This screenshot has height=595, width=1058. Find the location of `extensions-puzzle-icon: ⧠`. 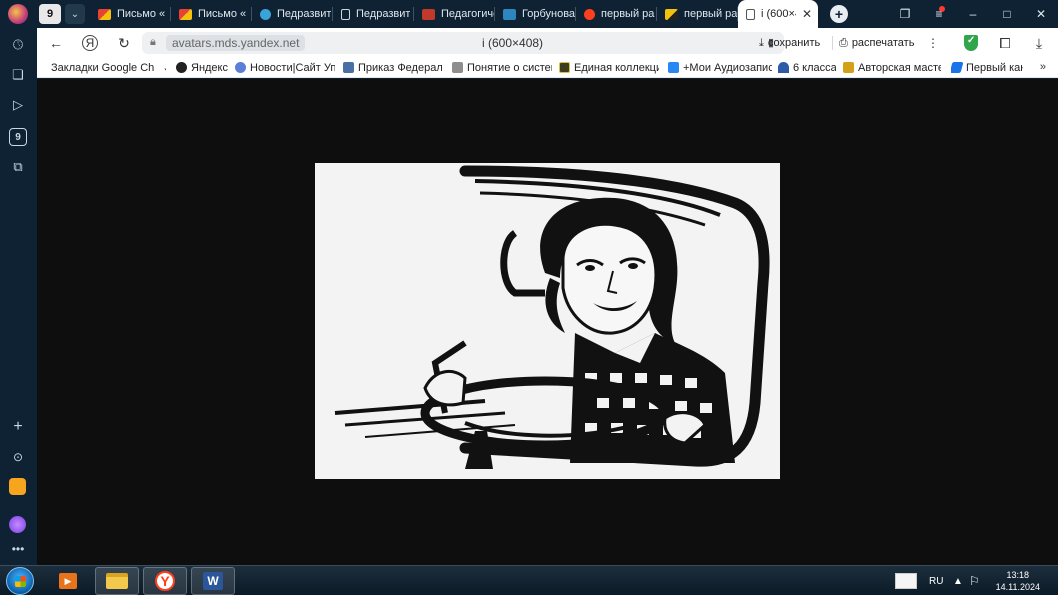

extensions-puzzle-icon: ⧠ is located at coordinates (1005, 43).